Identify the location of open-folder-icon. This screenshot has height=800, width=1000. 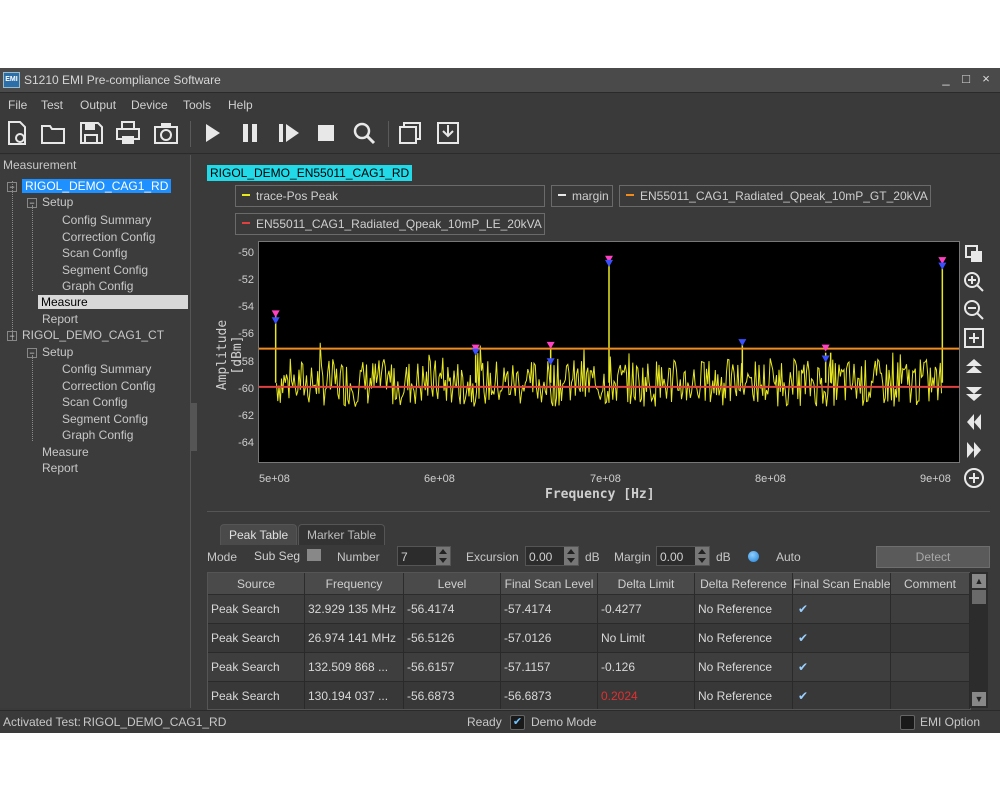
(53, 133).